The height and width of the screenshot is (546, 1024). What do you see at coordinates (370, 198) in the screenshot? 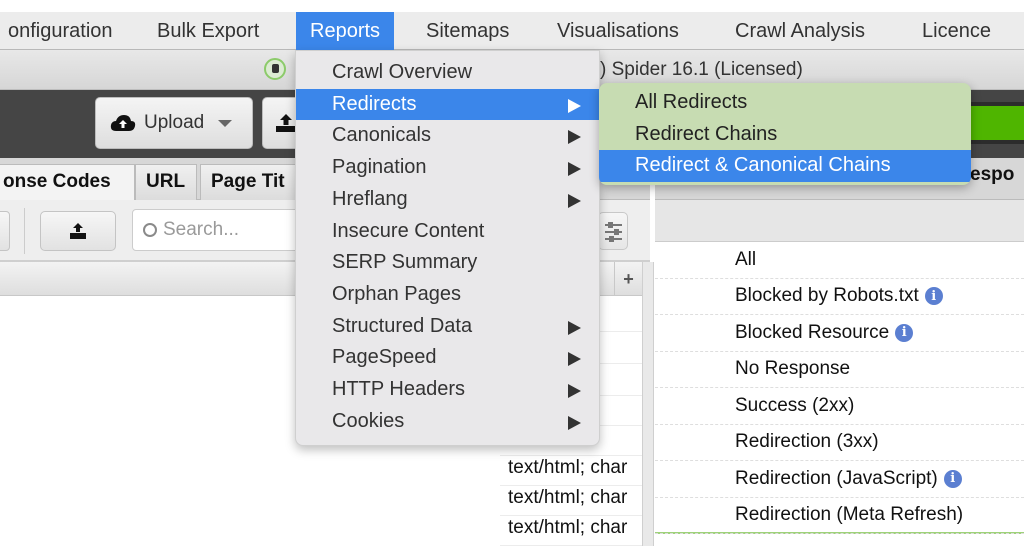
I see `menu-item-label: Hreflang` at bounding box center [370, 198].